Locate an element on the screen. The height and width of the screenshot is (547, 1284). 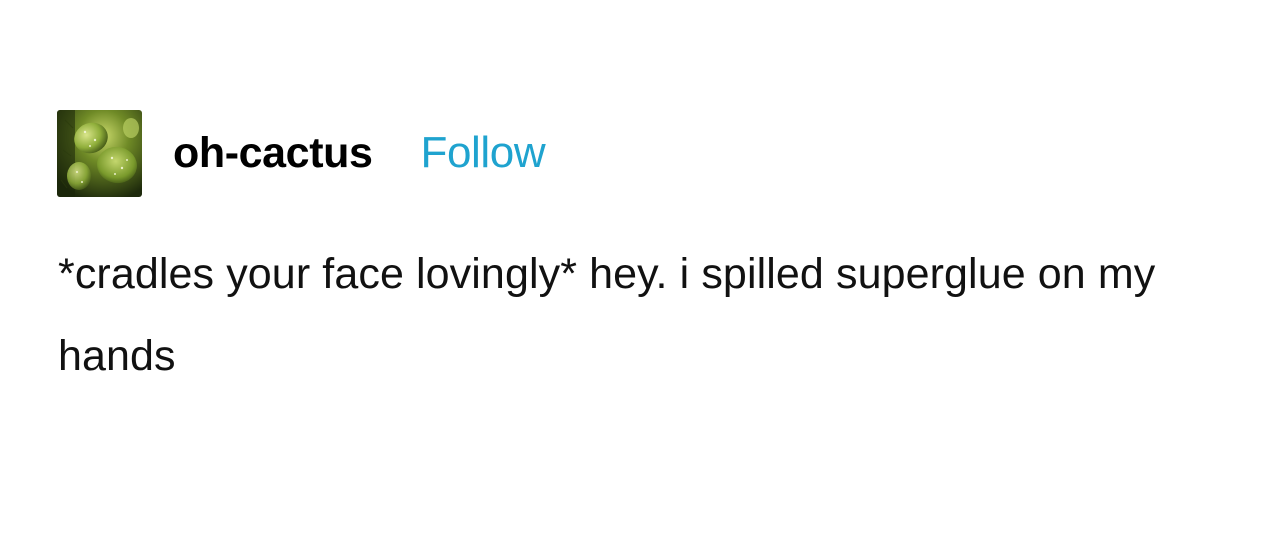
post-header: oh-cactus Follow is located at coordinates (301, 153).